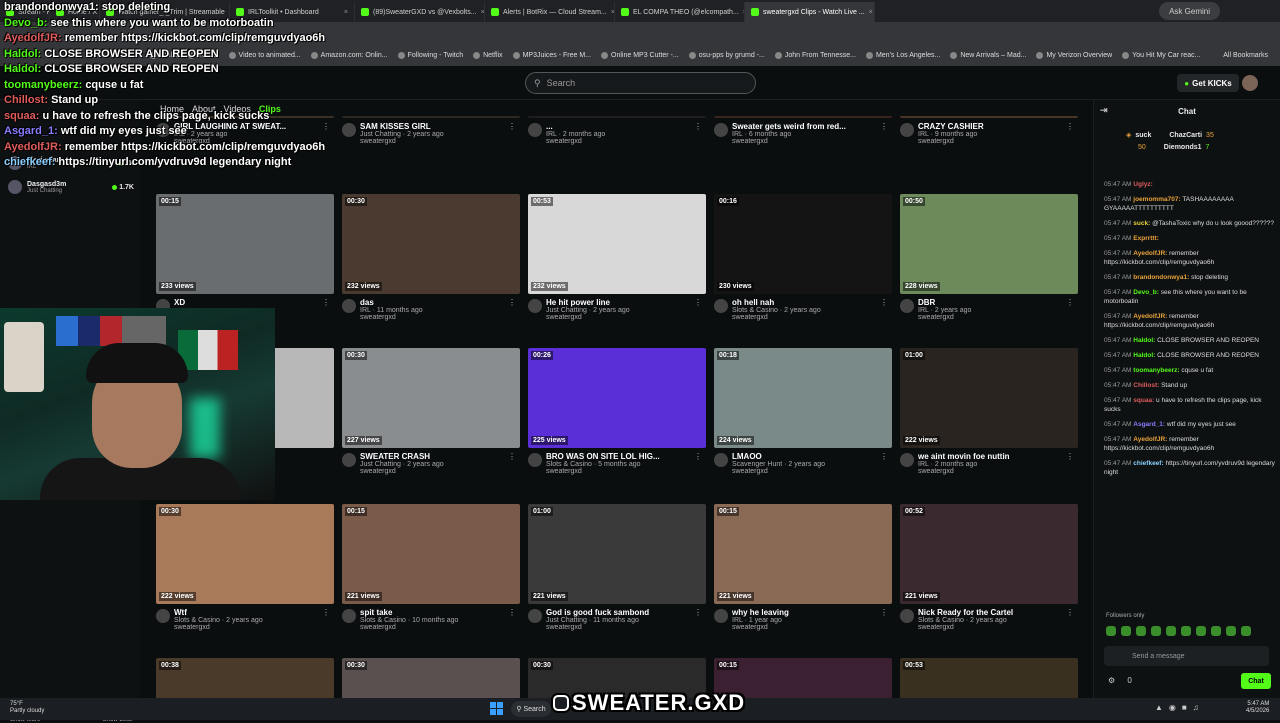 The width and height of the screenshot is (1280, 723). I want to click on user-avatar, so click(1250, 83).